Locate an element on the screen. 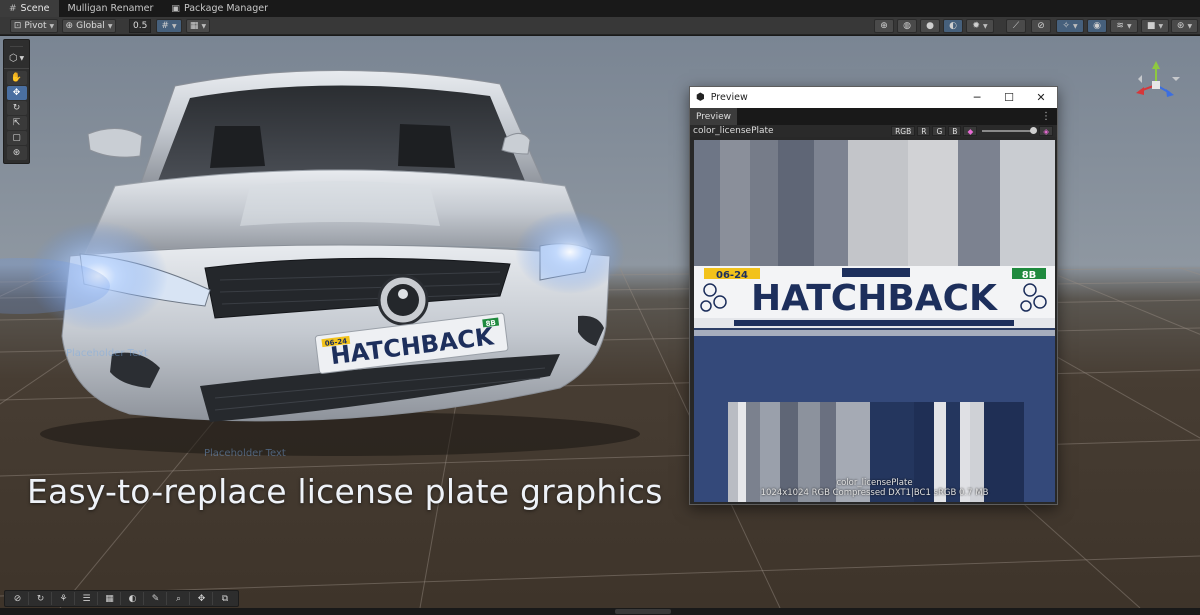 This screenshot has width=1200, height=615. overlay-toolbar: ⊘ ↻ ⚘ ☰ ▦ ◐ ✎ ⌕ ✥ ⧉ is located at coordinates (121, 598).